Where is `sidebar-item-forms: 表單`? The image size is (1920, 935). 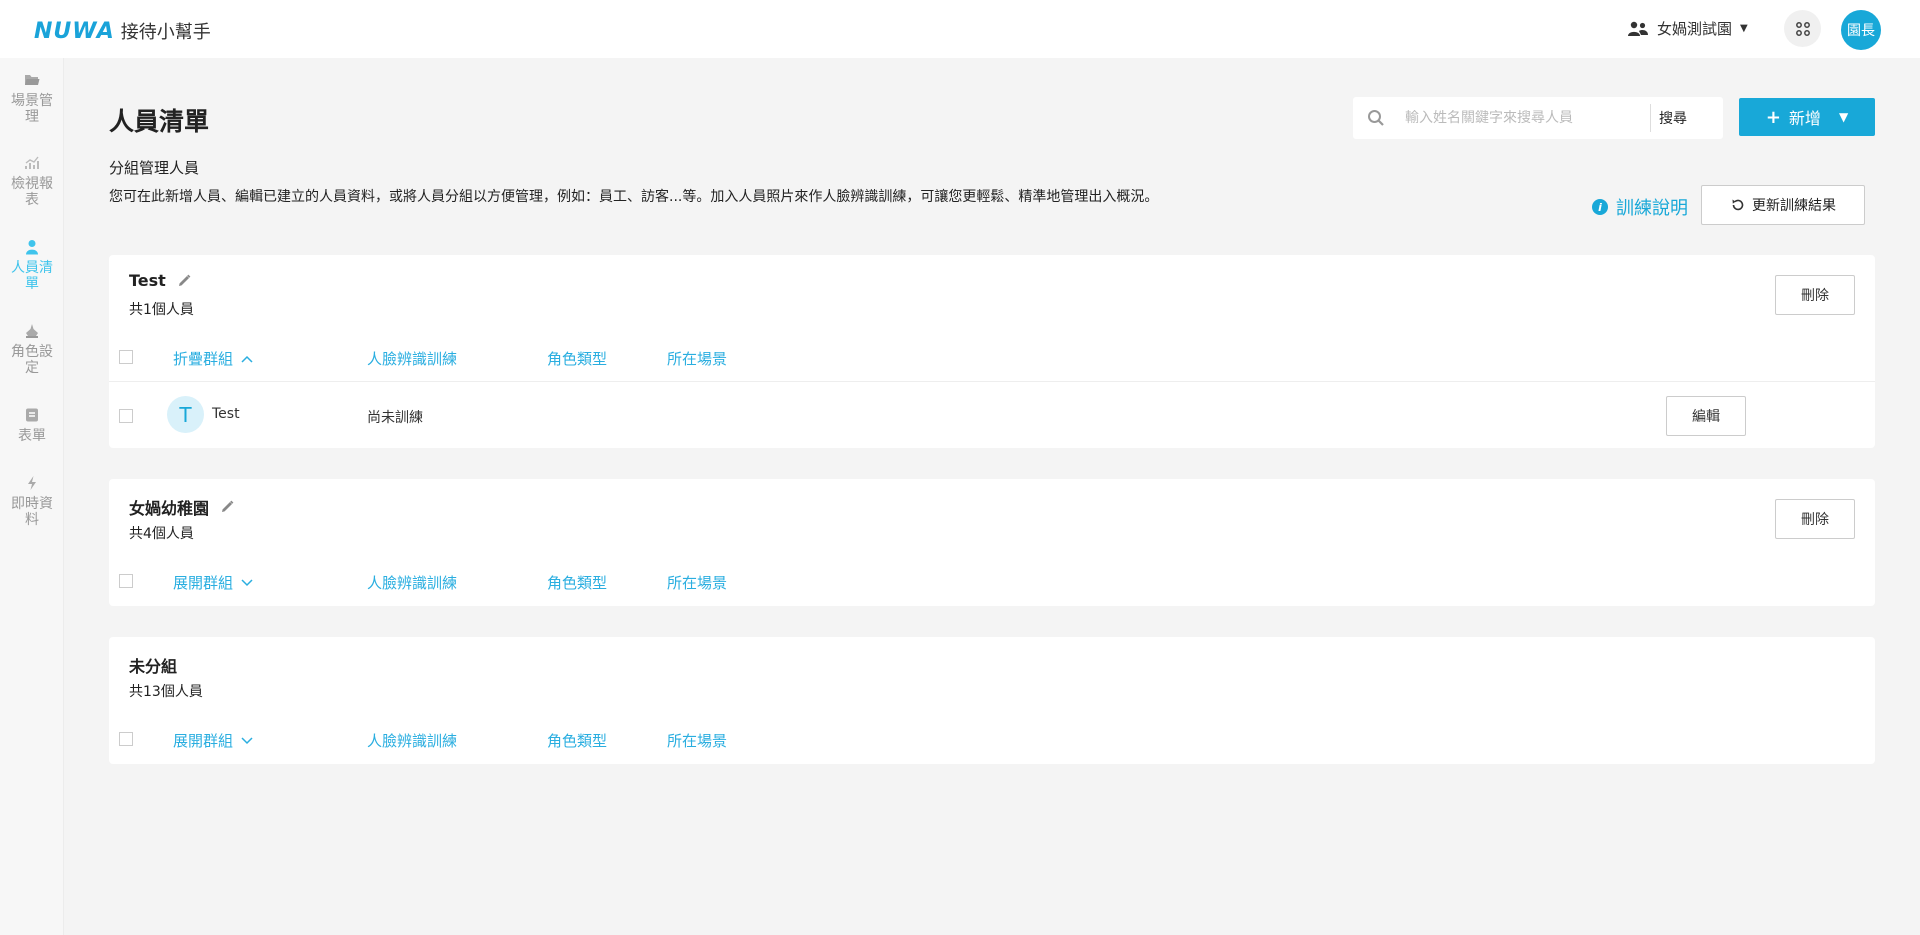
sidebar-item-forms: 表單 is located at coordinates (32, 425).